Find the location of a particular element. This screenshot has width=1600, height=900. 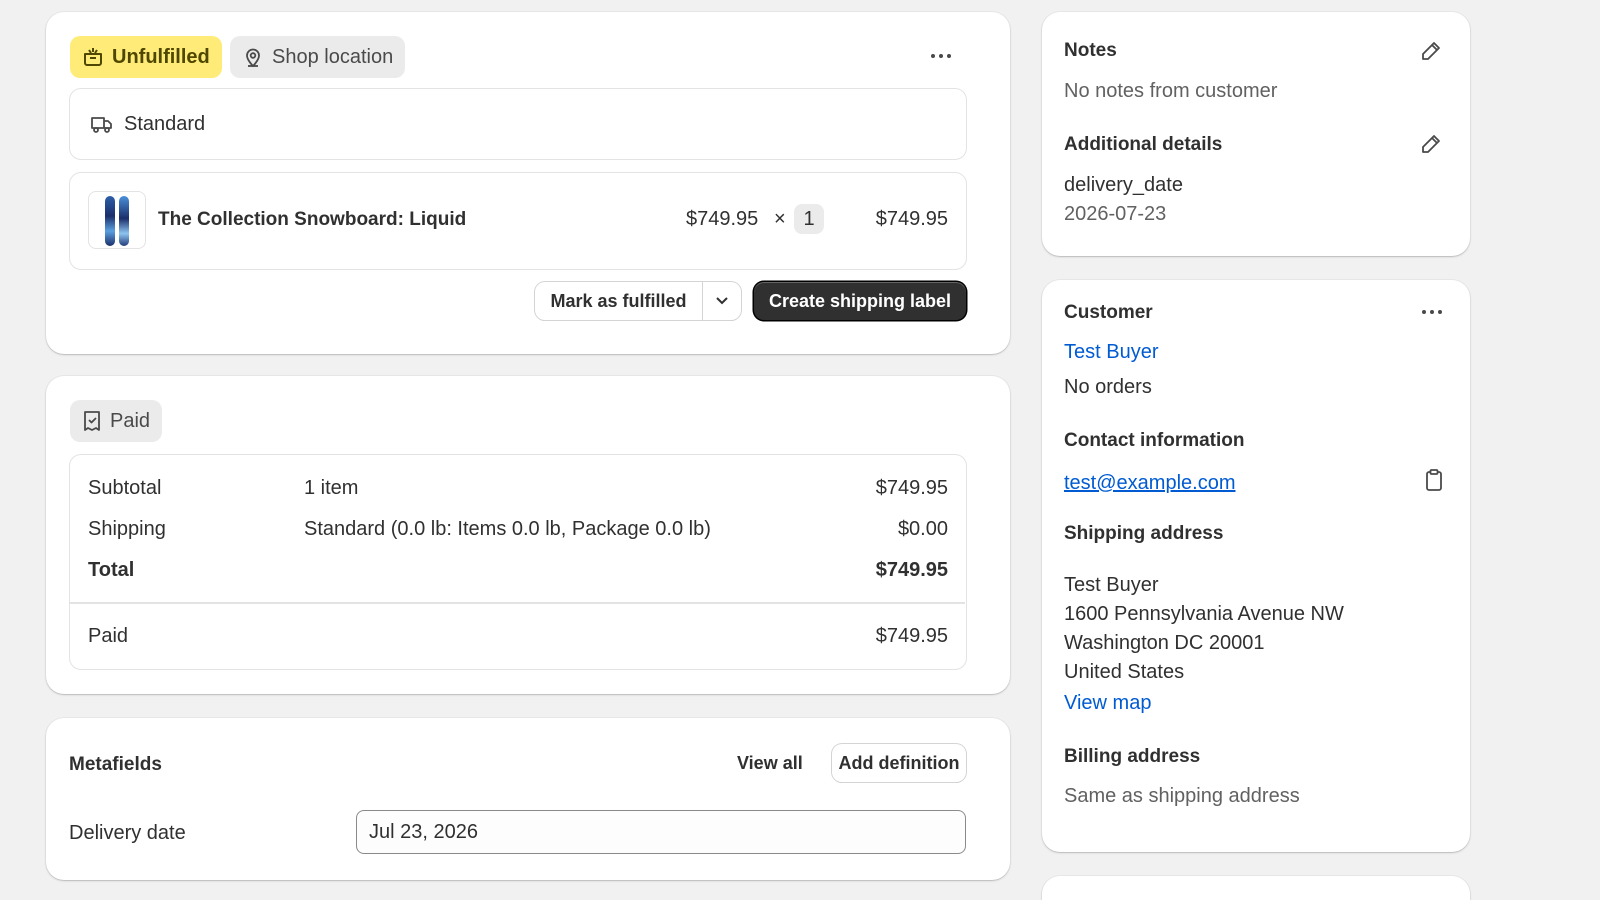

paid-row-label: Paid is located at coordinates (108, 636).